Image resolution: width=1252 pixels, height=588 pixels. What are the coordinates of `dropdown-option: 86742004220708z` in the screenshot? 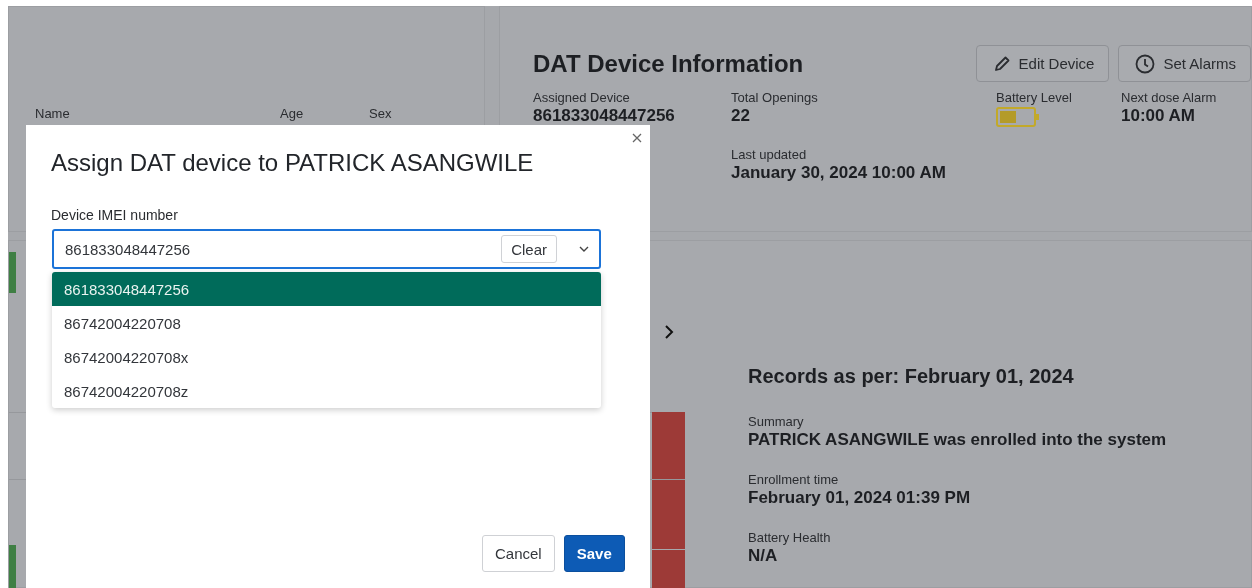 It's located at (326, 391).